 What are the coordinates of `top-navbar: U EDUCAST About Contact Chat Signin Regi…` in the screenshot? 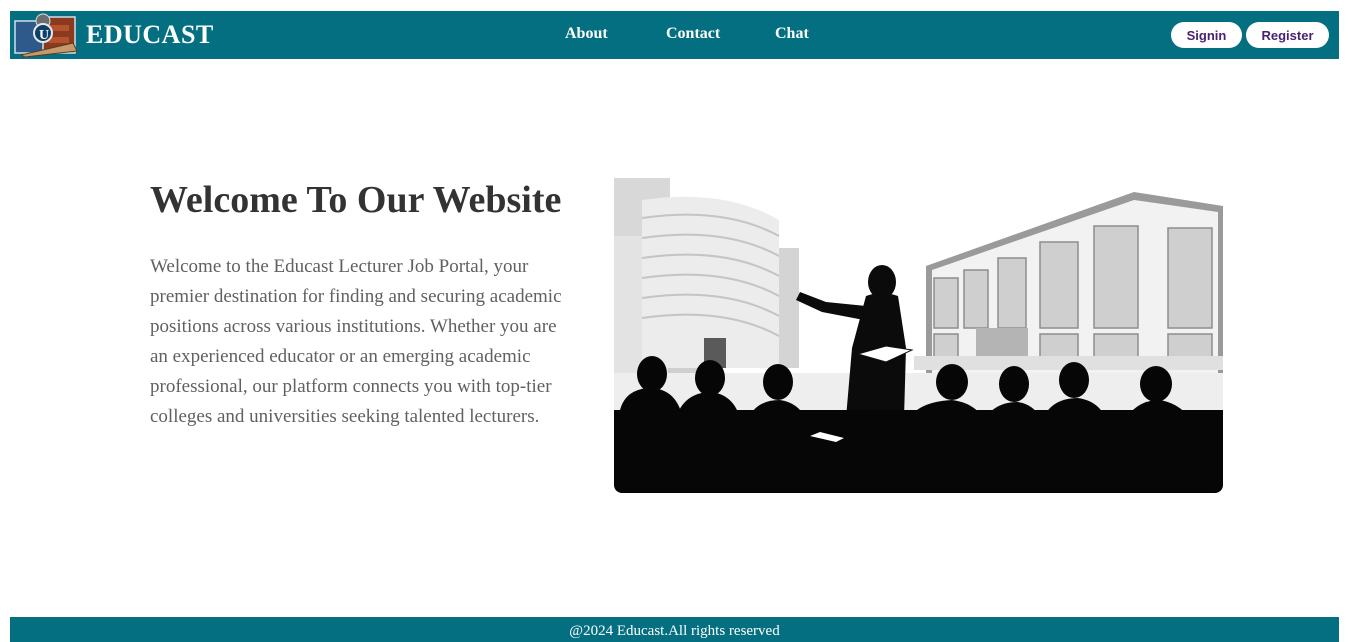 It's located at (674, 35).